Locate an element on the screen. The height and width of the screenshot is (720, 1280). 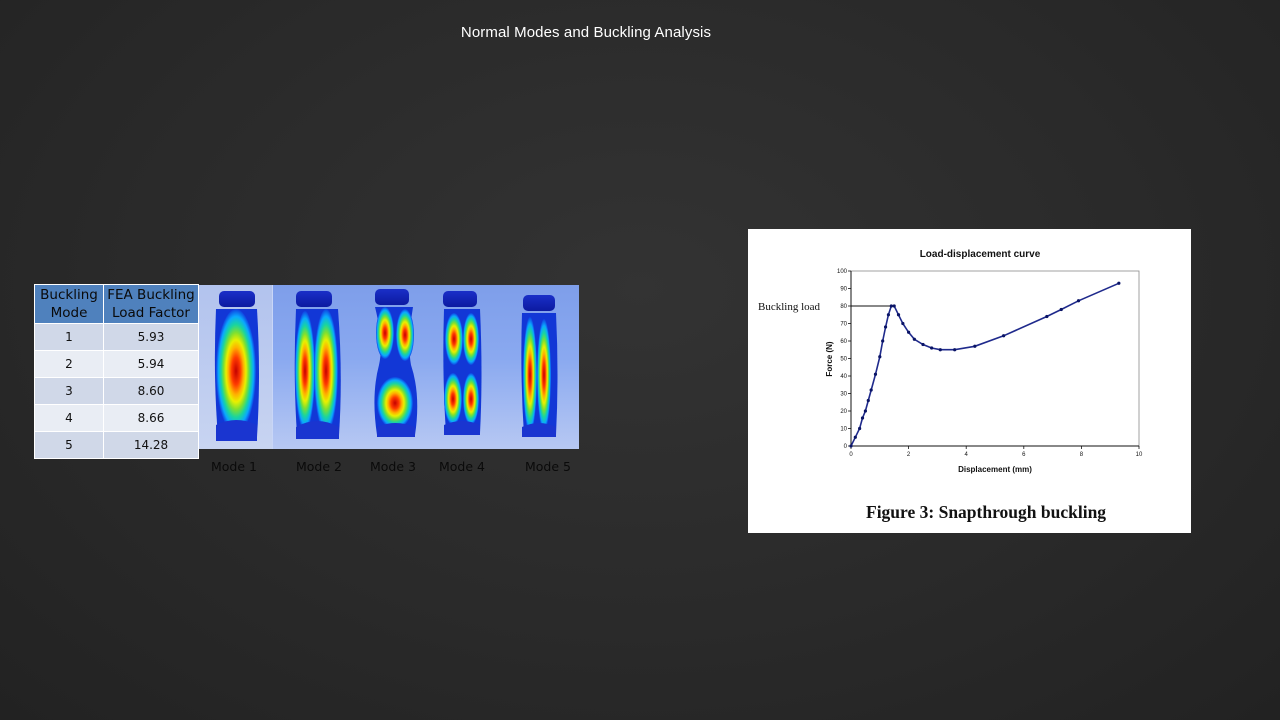
mode-label: Mode 1 is located at coordinates (234, 466).